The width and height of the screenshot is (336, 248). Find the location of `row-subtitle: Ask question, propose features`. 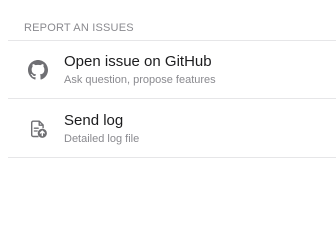

row-subtitle: Ask question, propose features is located at coordinates (140, 80).